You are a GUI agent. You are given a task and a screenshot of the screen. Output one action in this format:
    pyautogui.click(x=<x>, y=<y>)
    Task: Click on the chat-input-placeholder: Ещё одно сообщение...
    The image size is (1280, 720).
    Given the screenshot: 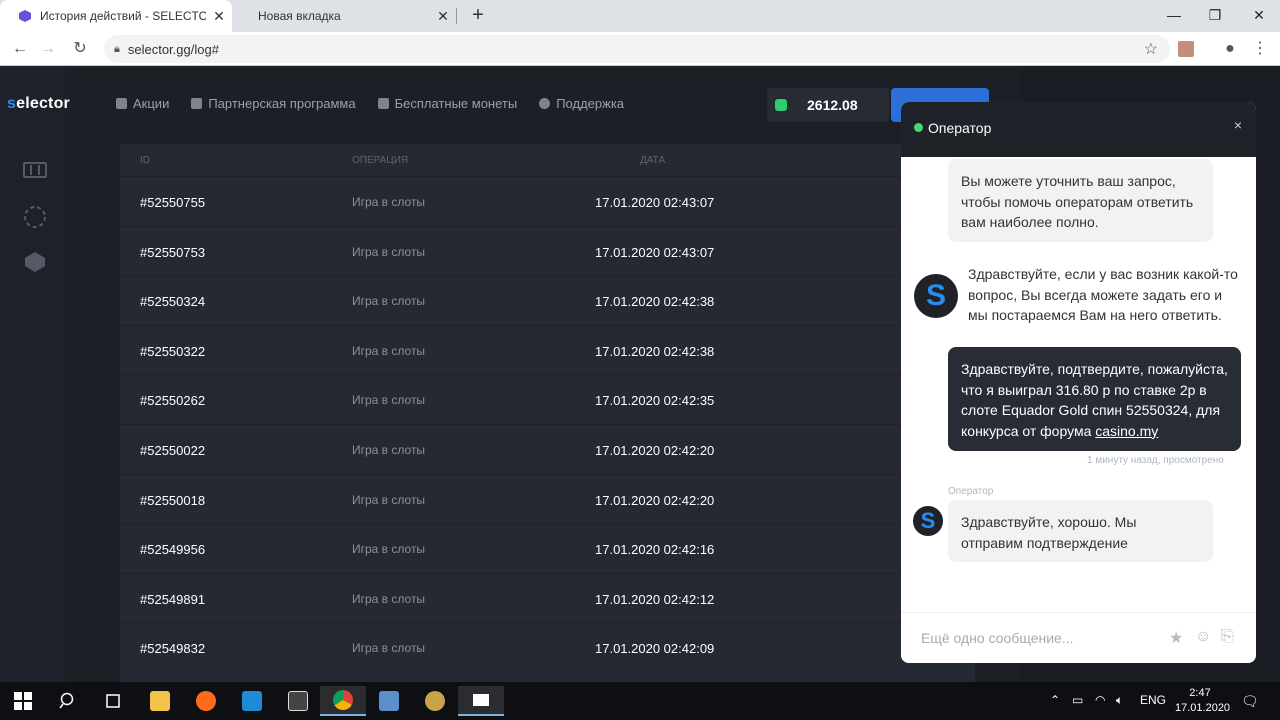 What is the action you would take?
    pyautogui.click(x=997, y=638)
    